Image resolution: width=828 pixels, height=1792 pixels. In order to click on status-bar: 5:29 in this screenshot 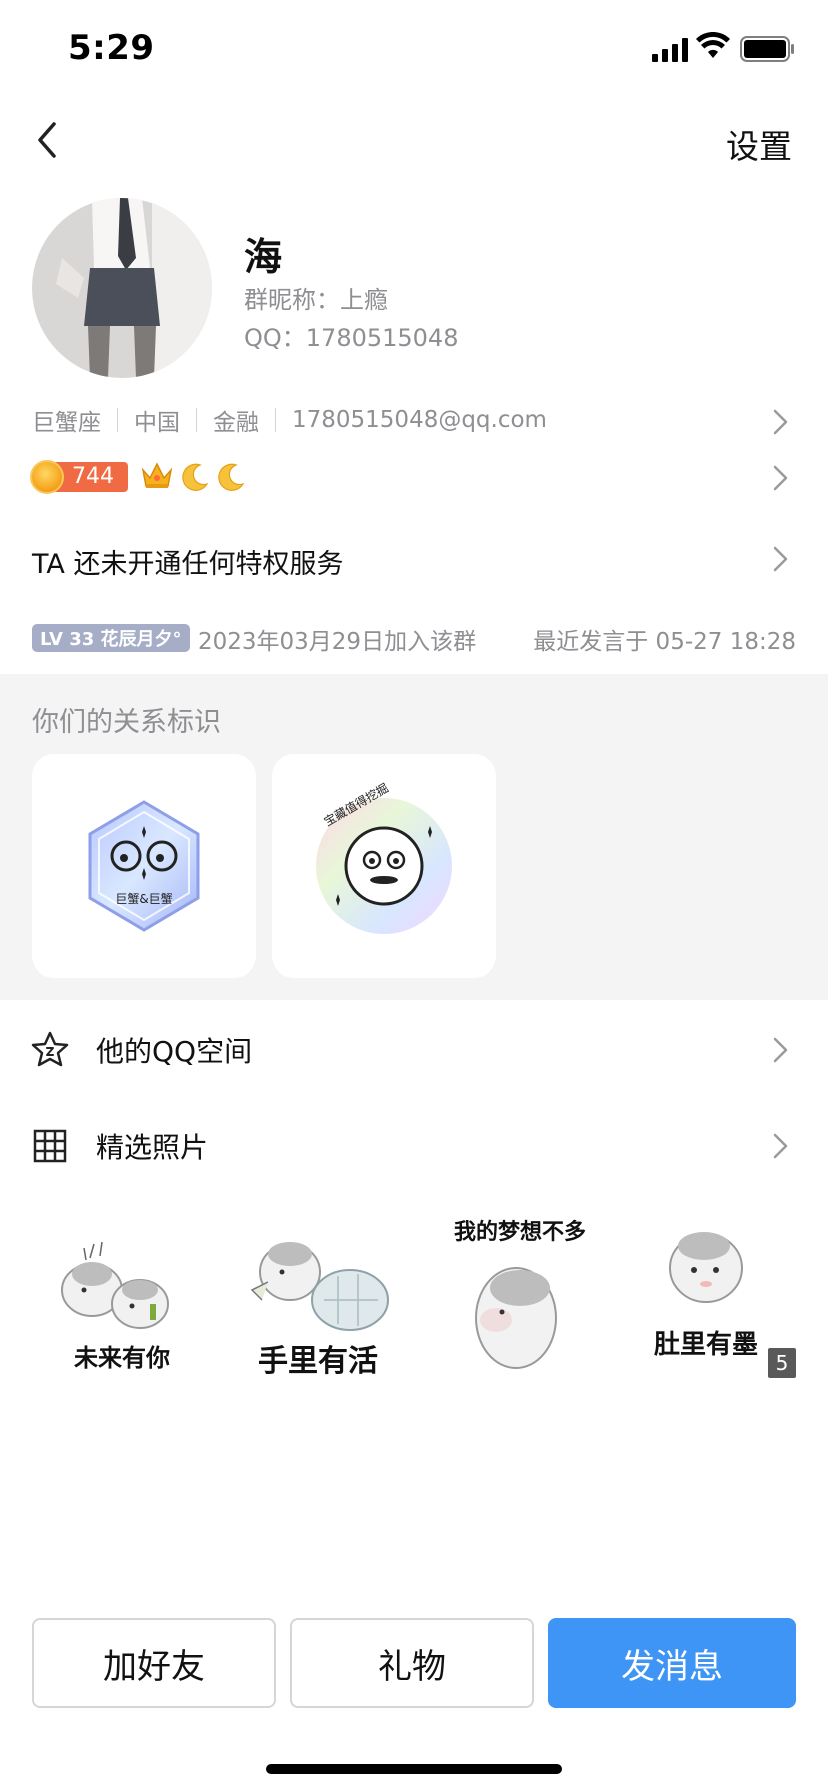, I will do `click(414, 50)`.